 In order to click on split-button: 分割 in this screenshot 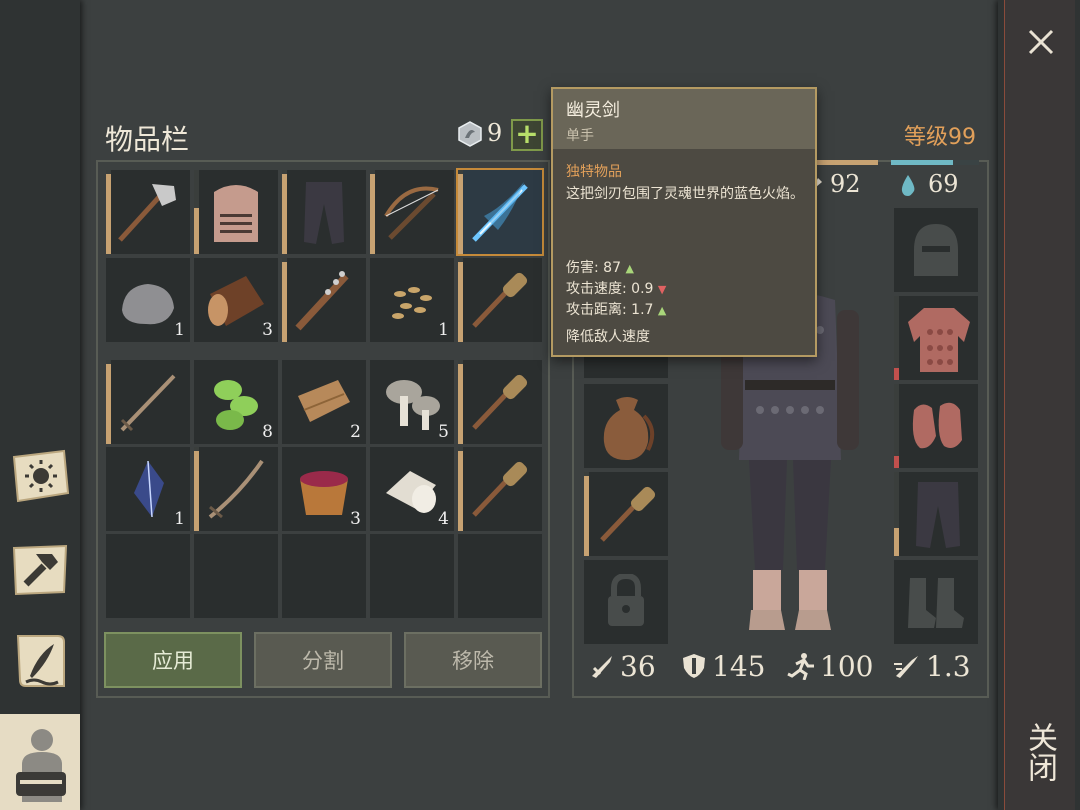, I will do `click(323, 660)`.